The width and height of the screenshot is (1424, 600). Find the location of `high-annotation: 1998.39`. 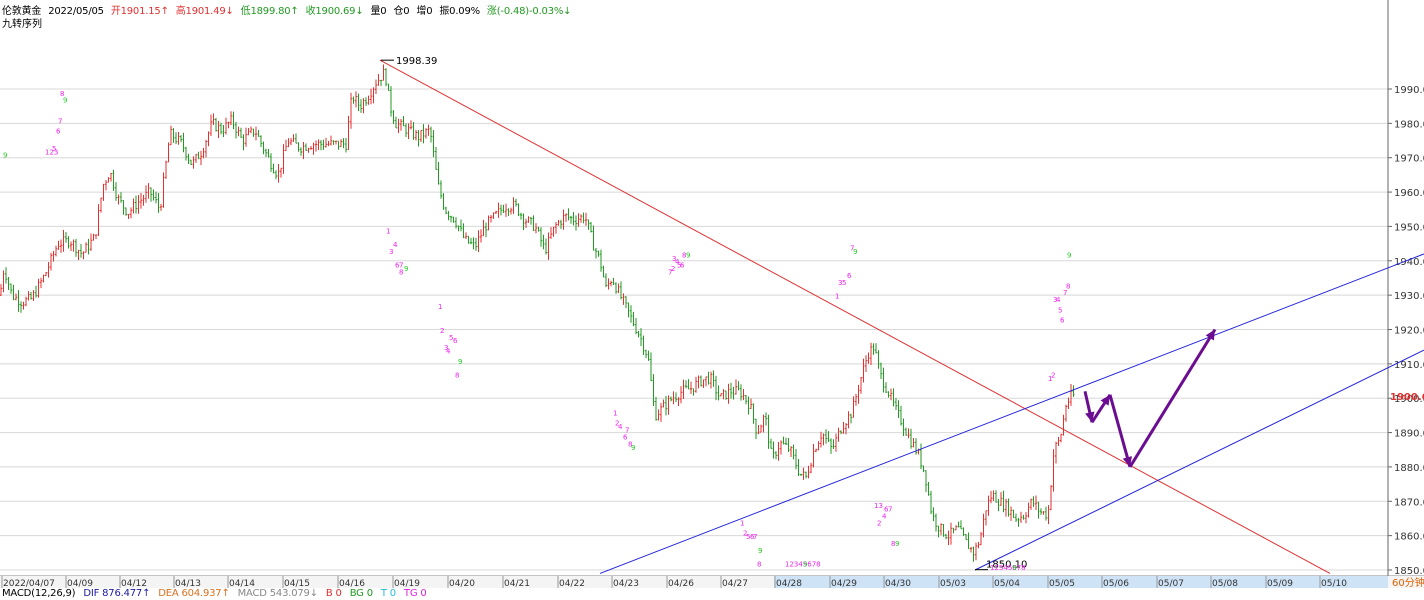

high-annotation: 1998.39 is located at coordinates (416, 61).